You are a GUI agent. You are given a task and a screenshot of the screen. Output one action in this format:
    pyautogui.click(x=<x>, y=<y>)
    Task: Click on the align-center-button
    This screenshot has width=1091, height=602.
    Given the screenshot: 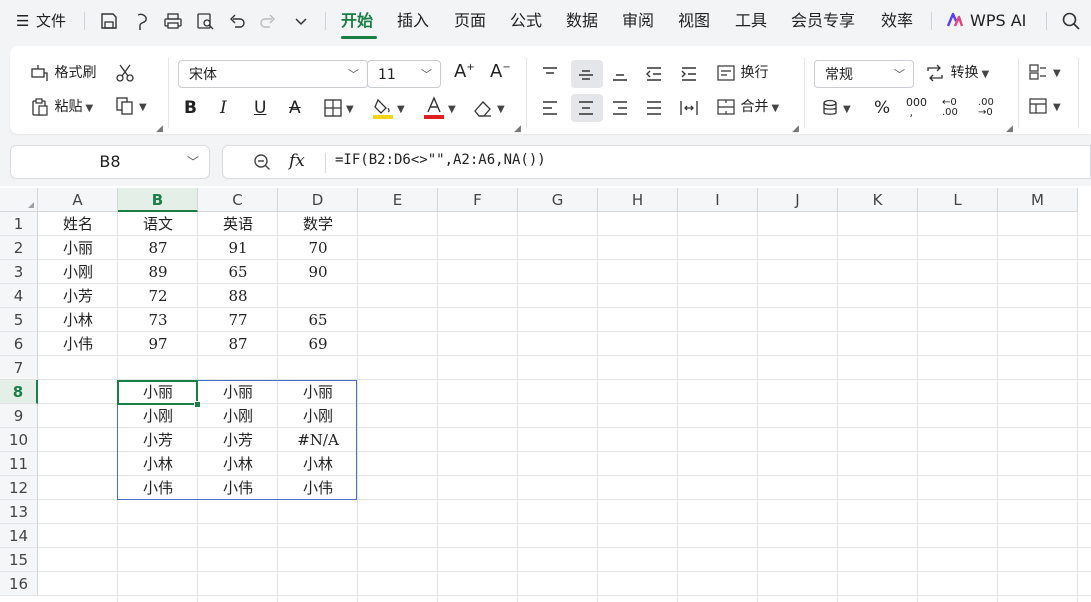 What is the action you would take?
    pyautogui.click(x=586, y=108)
    